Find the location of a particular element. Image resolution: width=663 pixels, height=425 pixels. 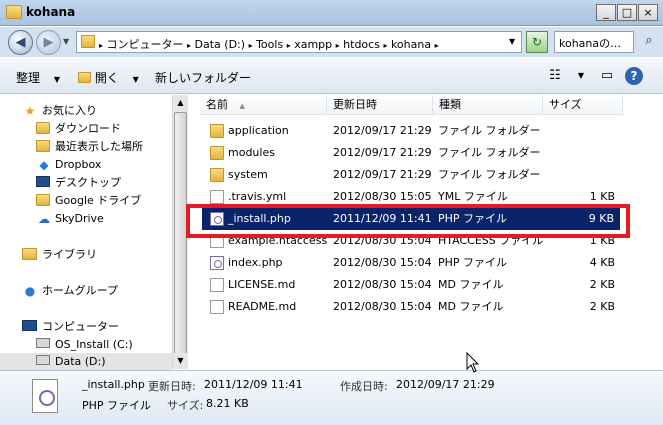

library-icon is located at coordinates (29, 254).